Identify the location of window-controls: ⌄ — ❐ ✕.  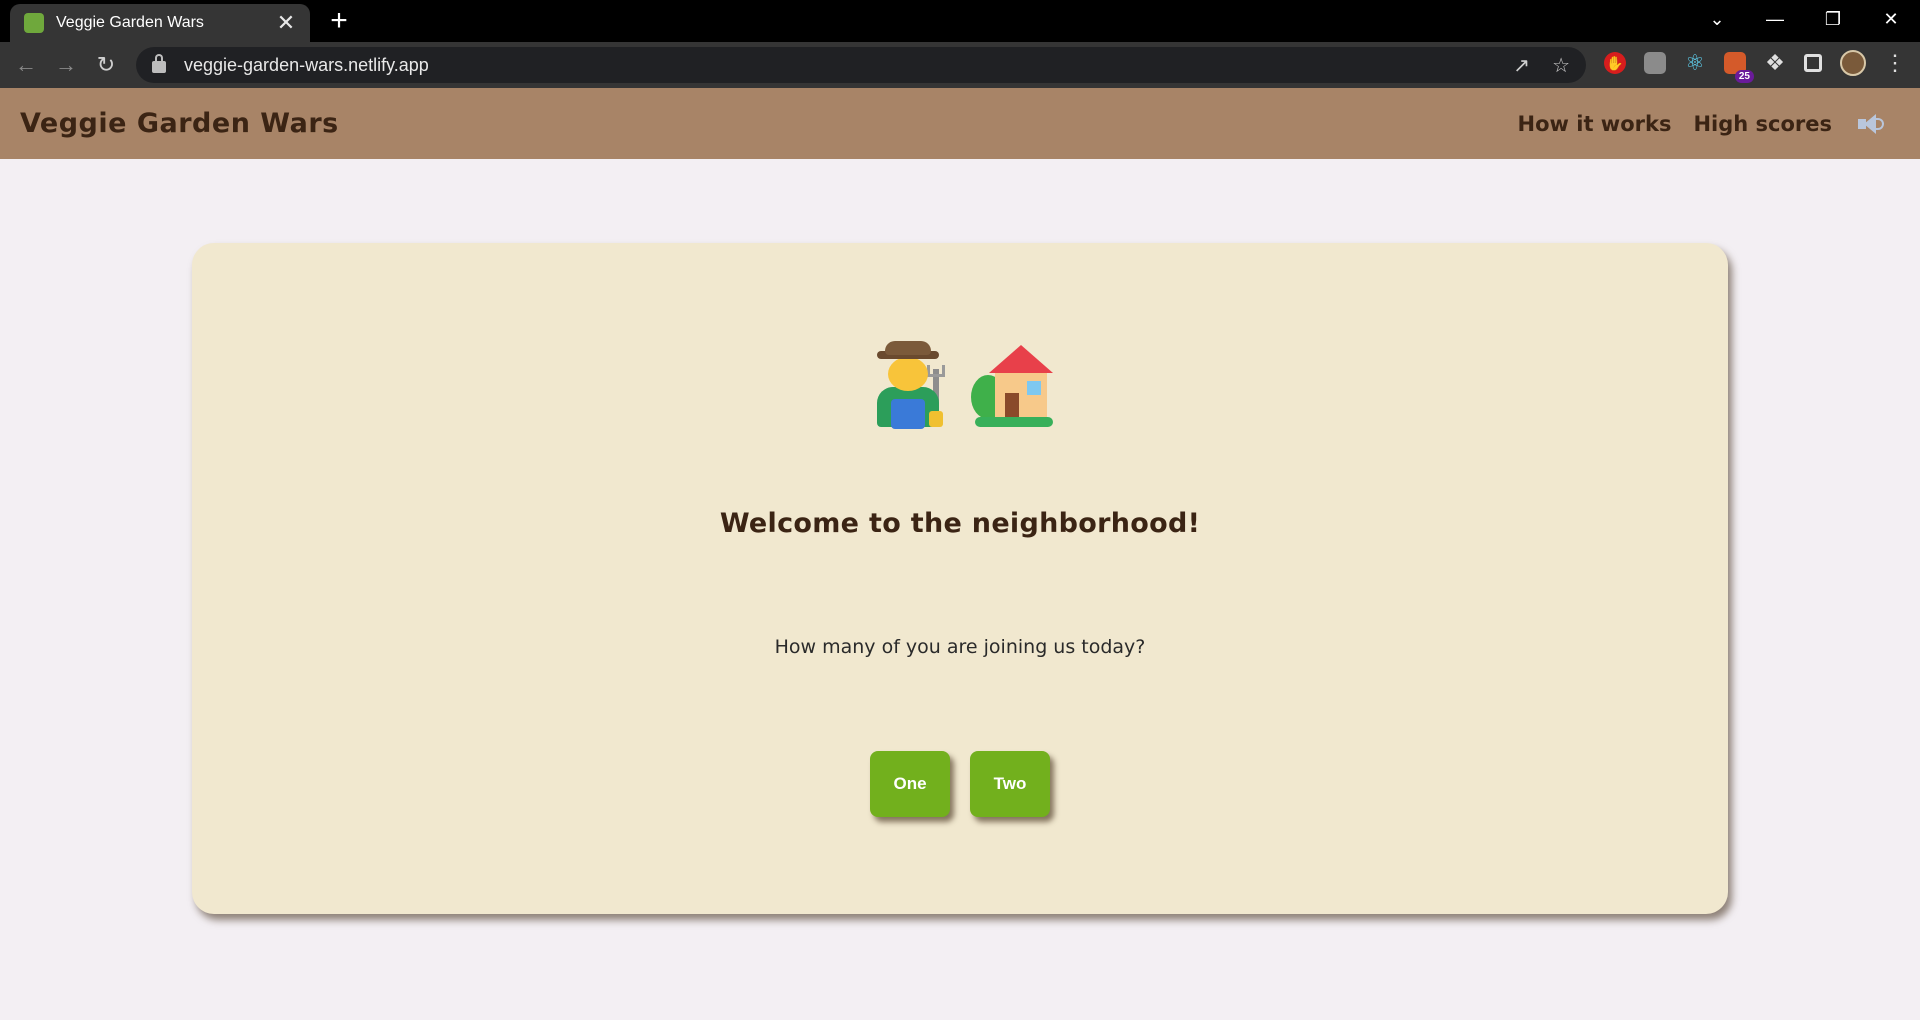
(1804, 19).